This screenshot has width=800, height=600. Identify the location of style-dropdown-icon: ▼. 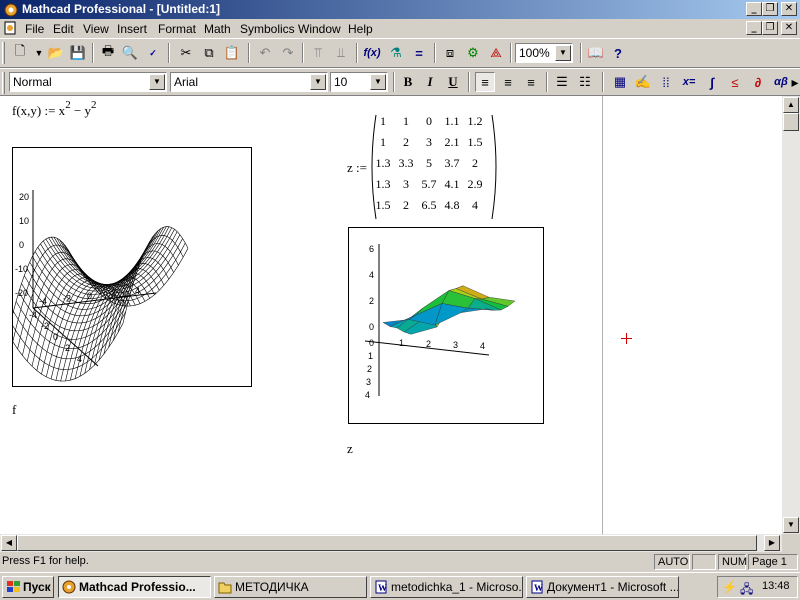
(157, 82).